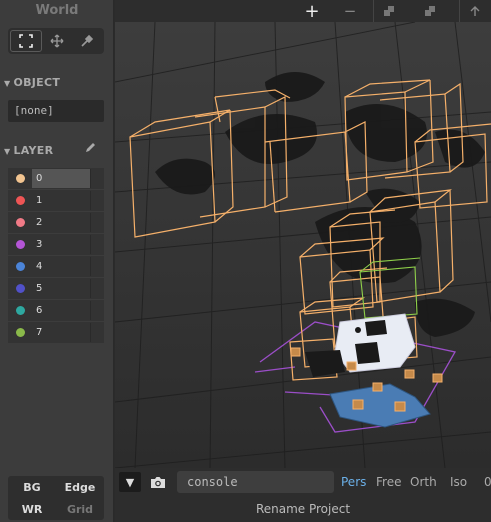 The height and width of the screenshot is (522, 491). I want to click on bg-toggle: BG, so click(32, 487).